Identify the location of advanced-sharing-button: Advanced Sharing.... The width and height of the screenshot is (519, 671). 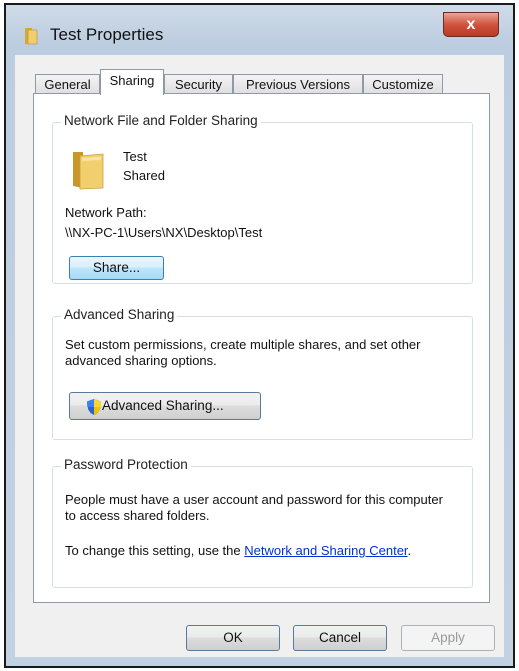
(165, 406).